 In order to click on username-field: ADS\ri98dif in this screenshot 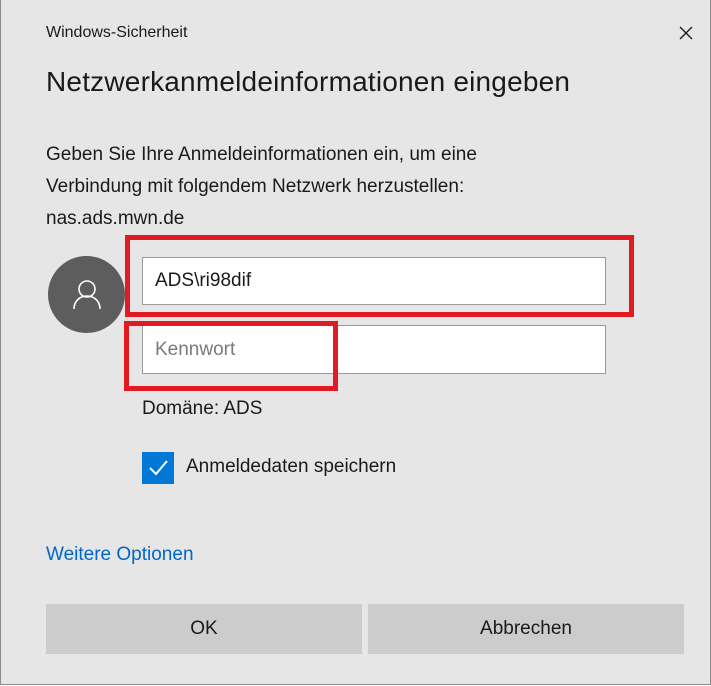, I will do `click(374, 281)`.